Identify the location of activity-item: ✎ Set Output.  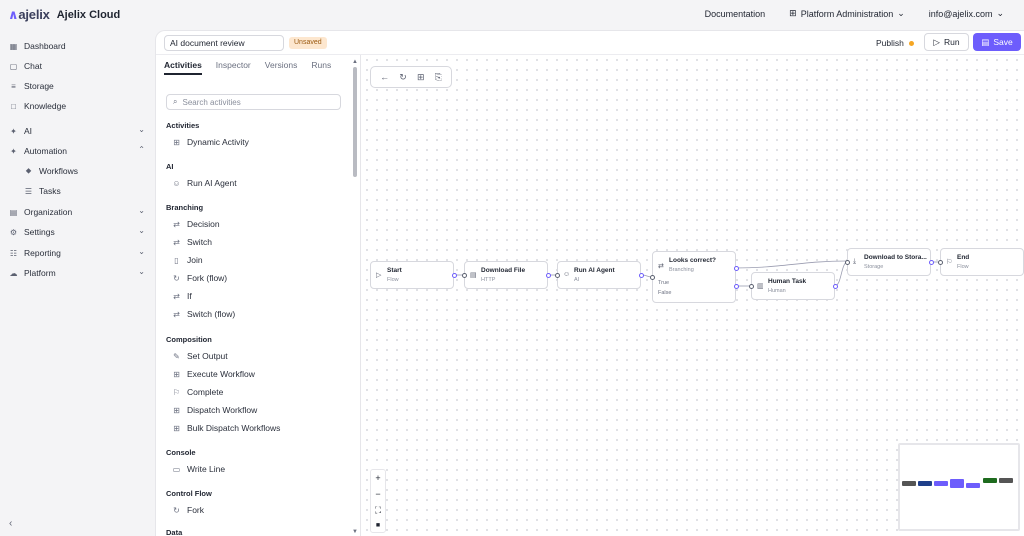
(200, 356).